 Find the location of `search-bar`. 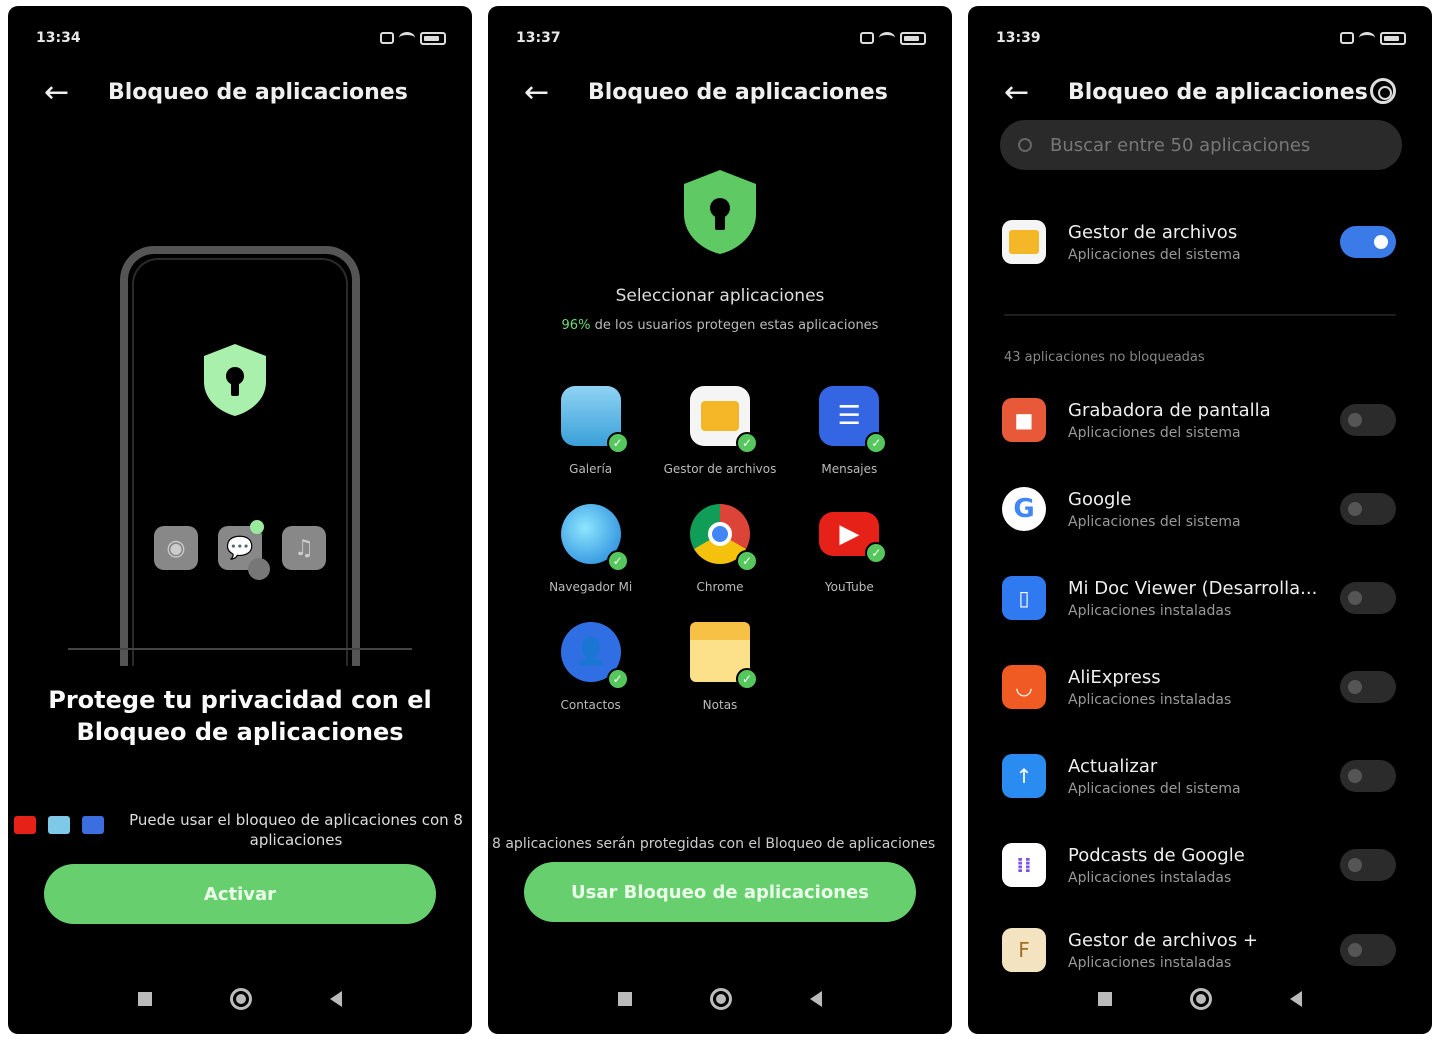

search-bar is located at coordinates (1201, 145).